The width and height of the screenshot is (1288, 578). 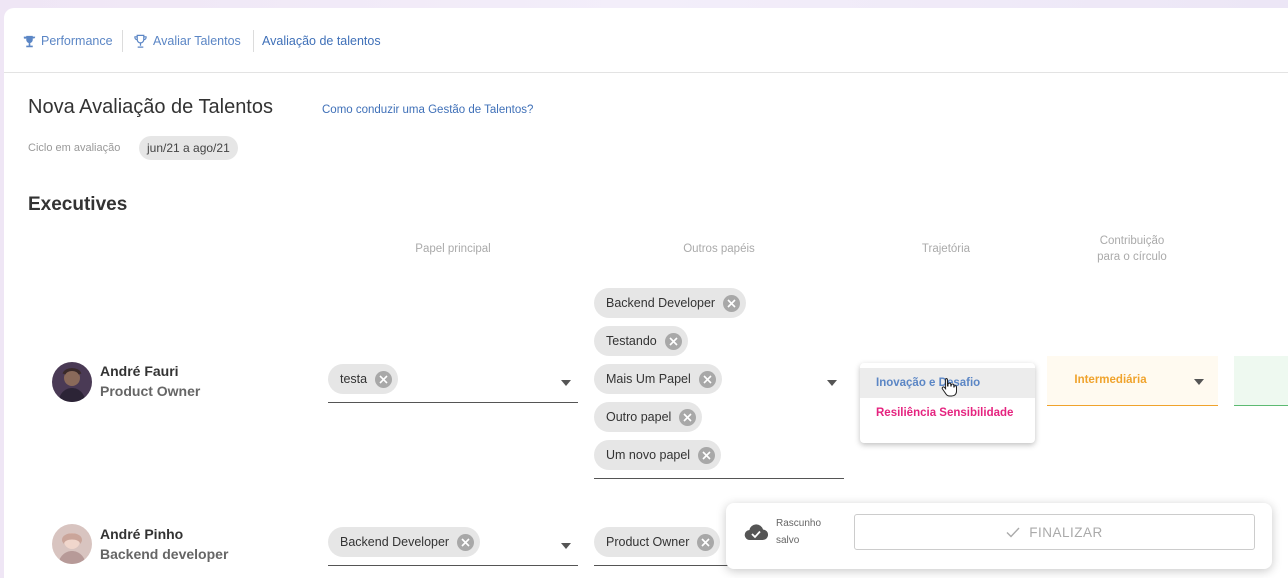 What do you see at coordinates (788, 540) in the screenshot?
I see `save-status-line2: salvo` at bounding box center [788, 540].